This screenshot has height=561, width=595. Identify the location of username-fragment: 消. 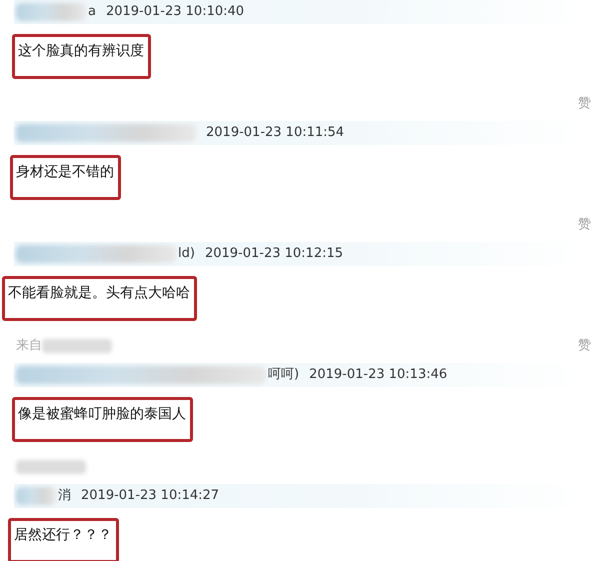
(64, 496).